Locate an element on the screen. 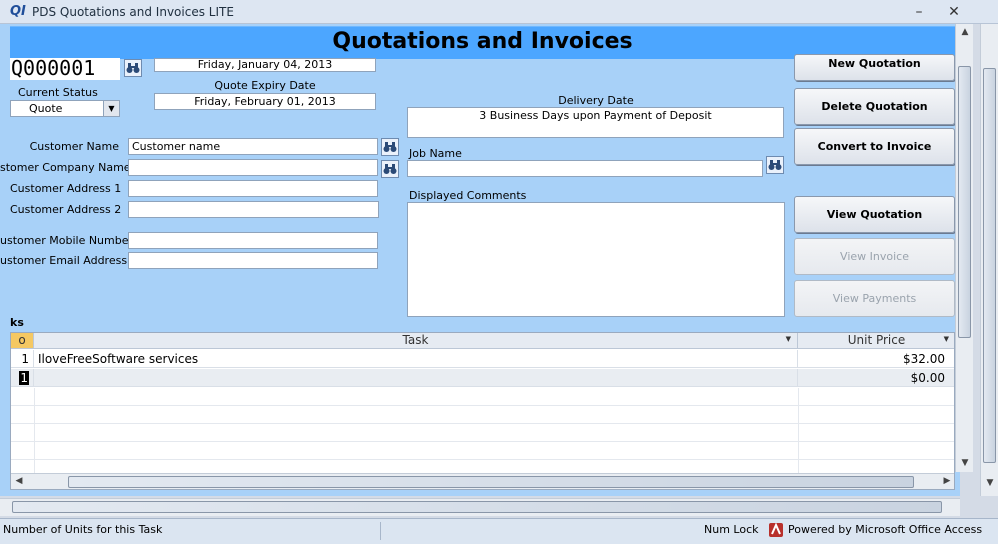 Image resolution: width=998 pixels, height=544 pixels. displayed-comments-label: Displayed Comments is located at coordinates (468, 195).